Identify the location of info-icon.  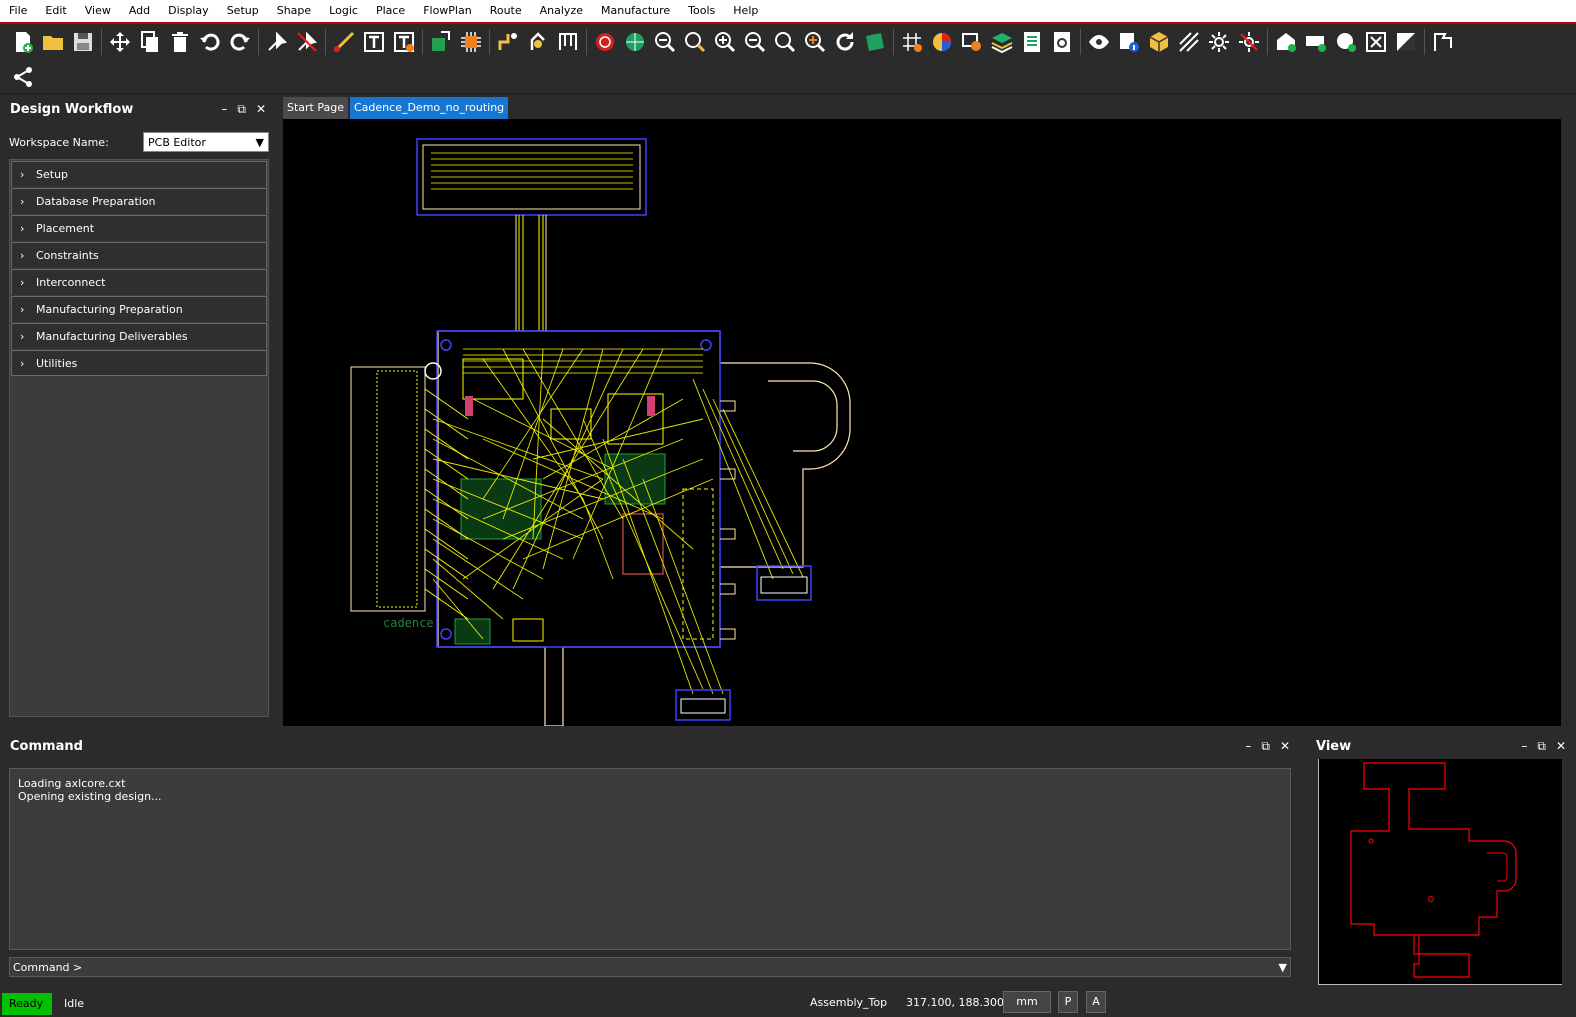
(1129, 42).